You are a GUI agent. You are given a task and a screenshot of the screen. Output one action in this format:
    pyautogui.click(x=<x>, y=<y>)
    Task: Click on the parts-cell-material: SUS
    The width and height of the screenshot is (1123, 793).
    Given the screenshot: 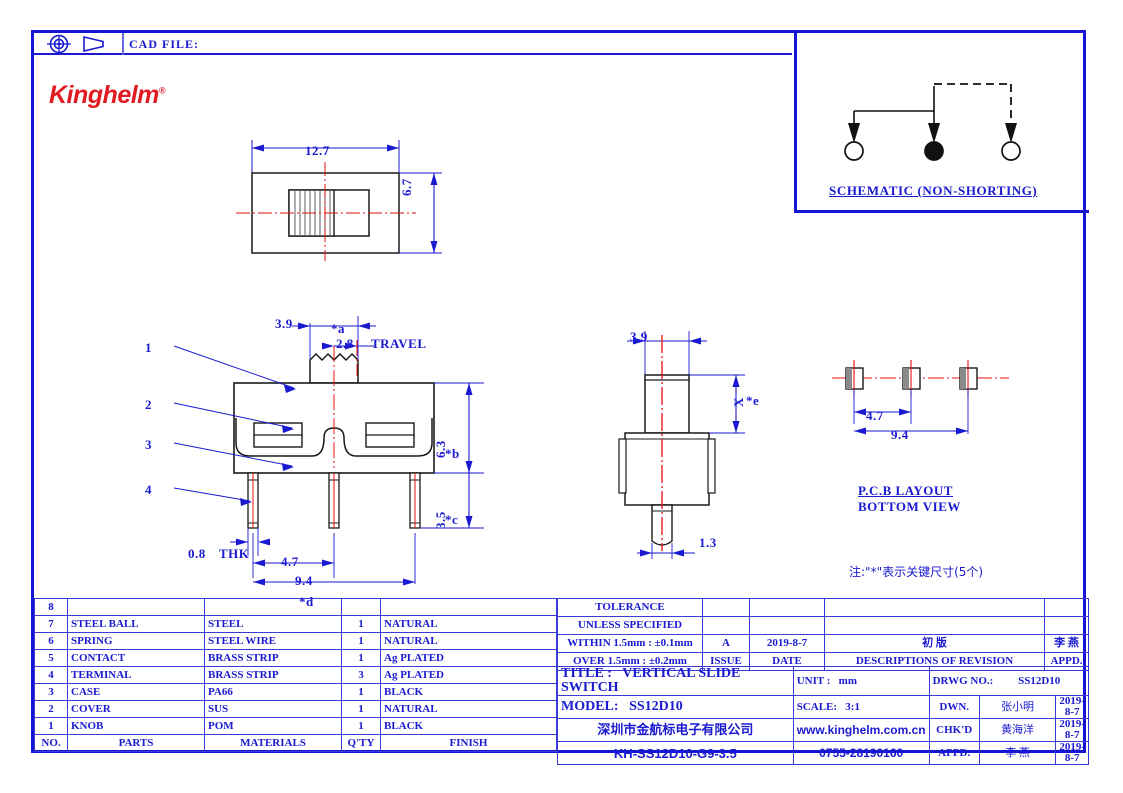 What is the action you would take?
    pyautogui.click(x=273, y=709)
    